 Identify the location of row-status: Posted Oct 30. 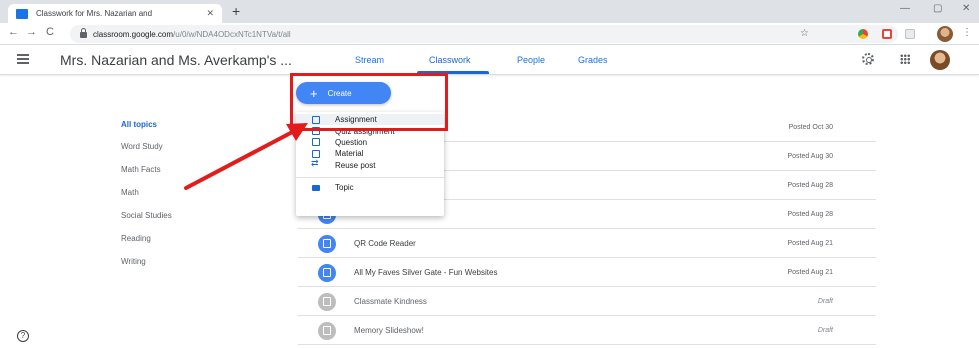
(810, 127).